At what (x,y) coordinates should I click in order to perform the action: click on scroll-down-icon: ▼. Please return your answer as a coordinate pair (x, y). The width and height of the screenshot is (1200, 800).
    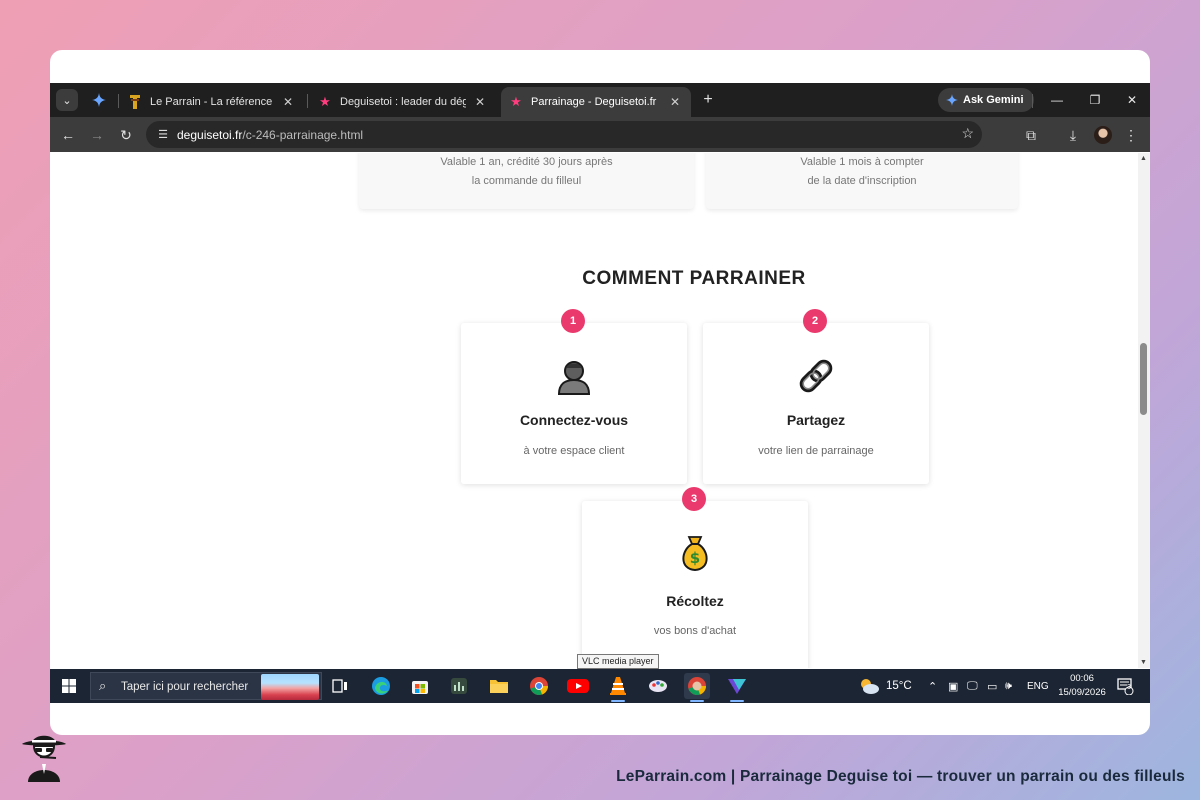
    Looking at the image, I should click on (1143, 662).